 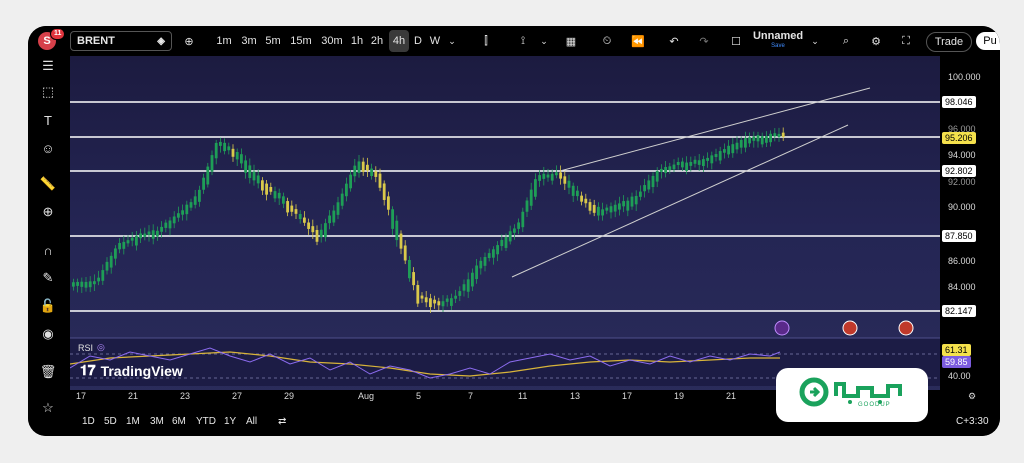 I want to click on star-icon: ☆, so click(x=48, y=408).